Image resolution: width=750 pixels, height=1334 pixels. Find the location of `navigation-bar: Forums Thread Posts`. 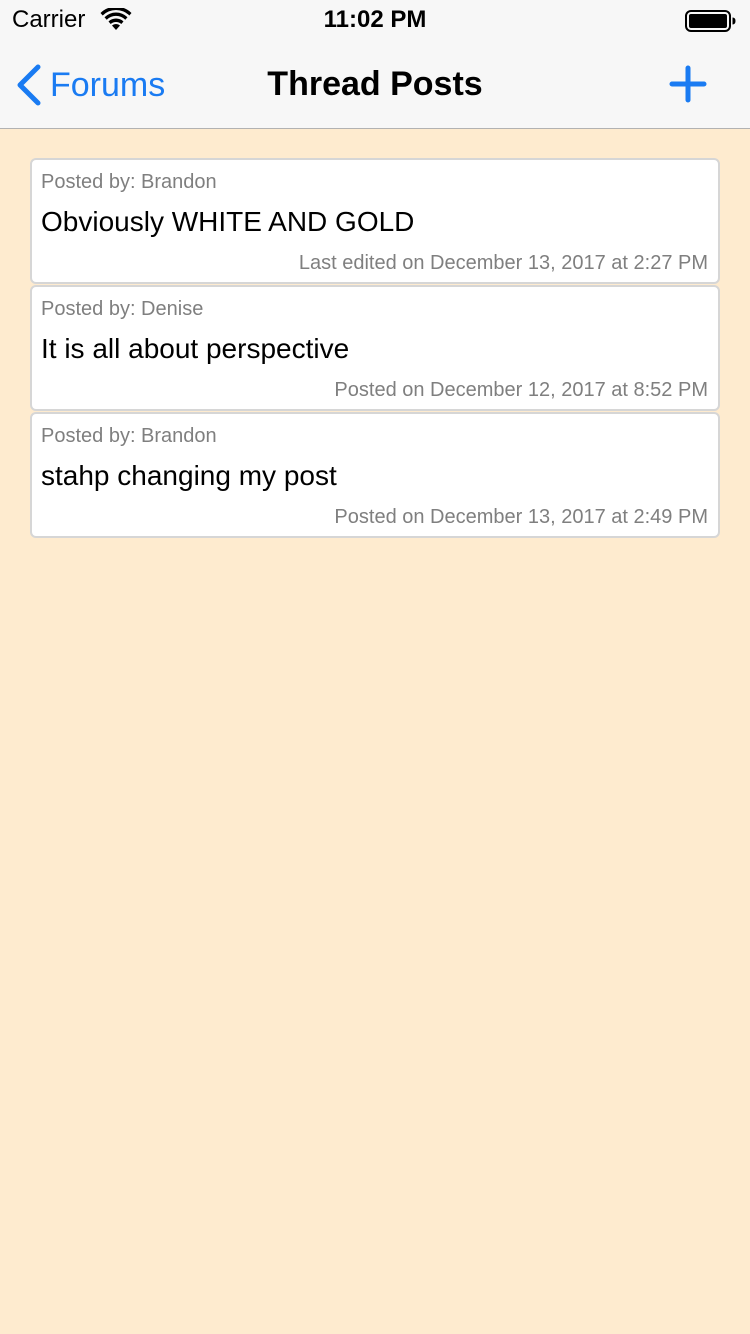

navigation-bar: Forums Thread Posts is located at coordinates (375, 84).